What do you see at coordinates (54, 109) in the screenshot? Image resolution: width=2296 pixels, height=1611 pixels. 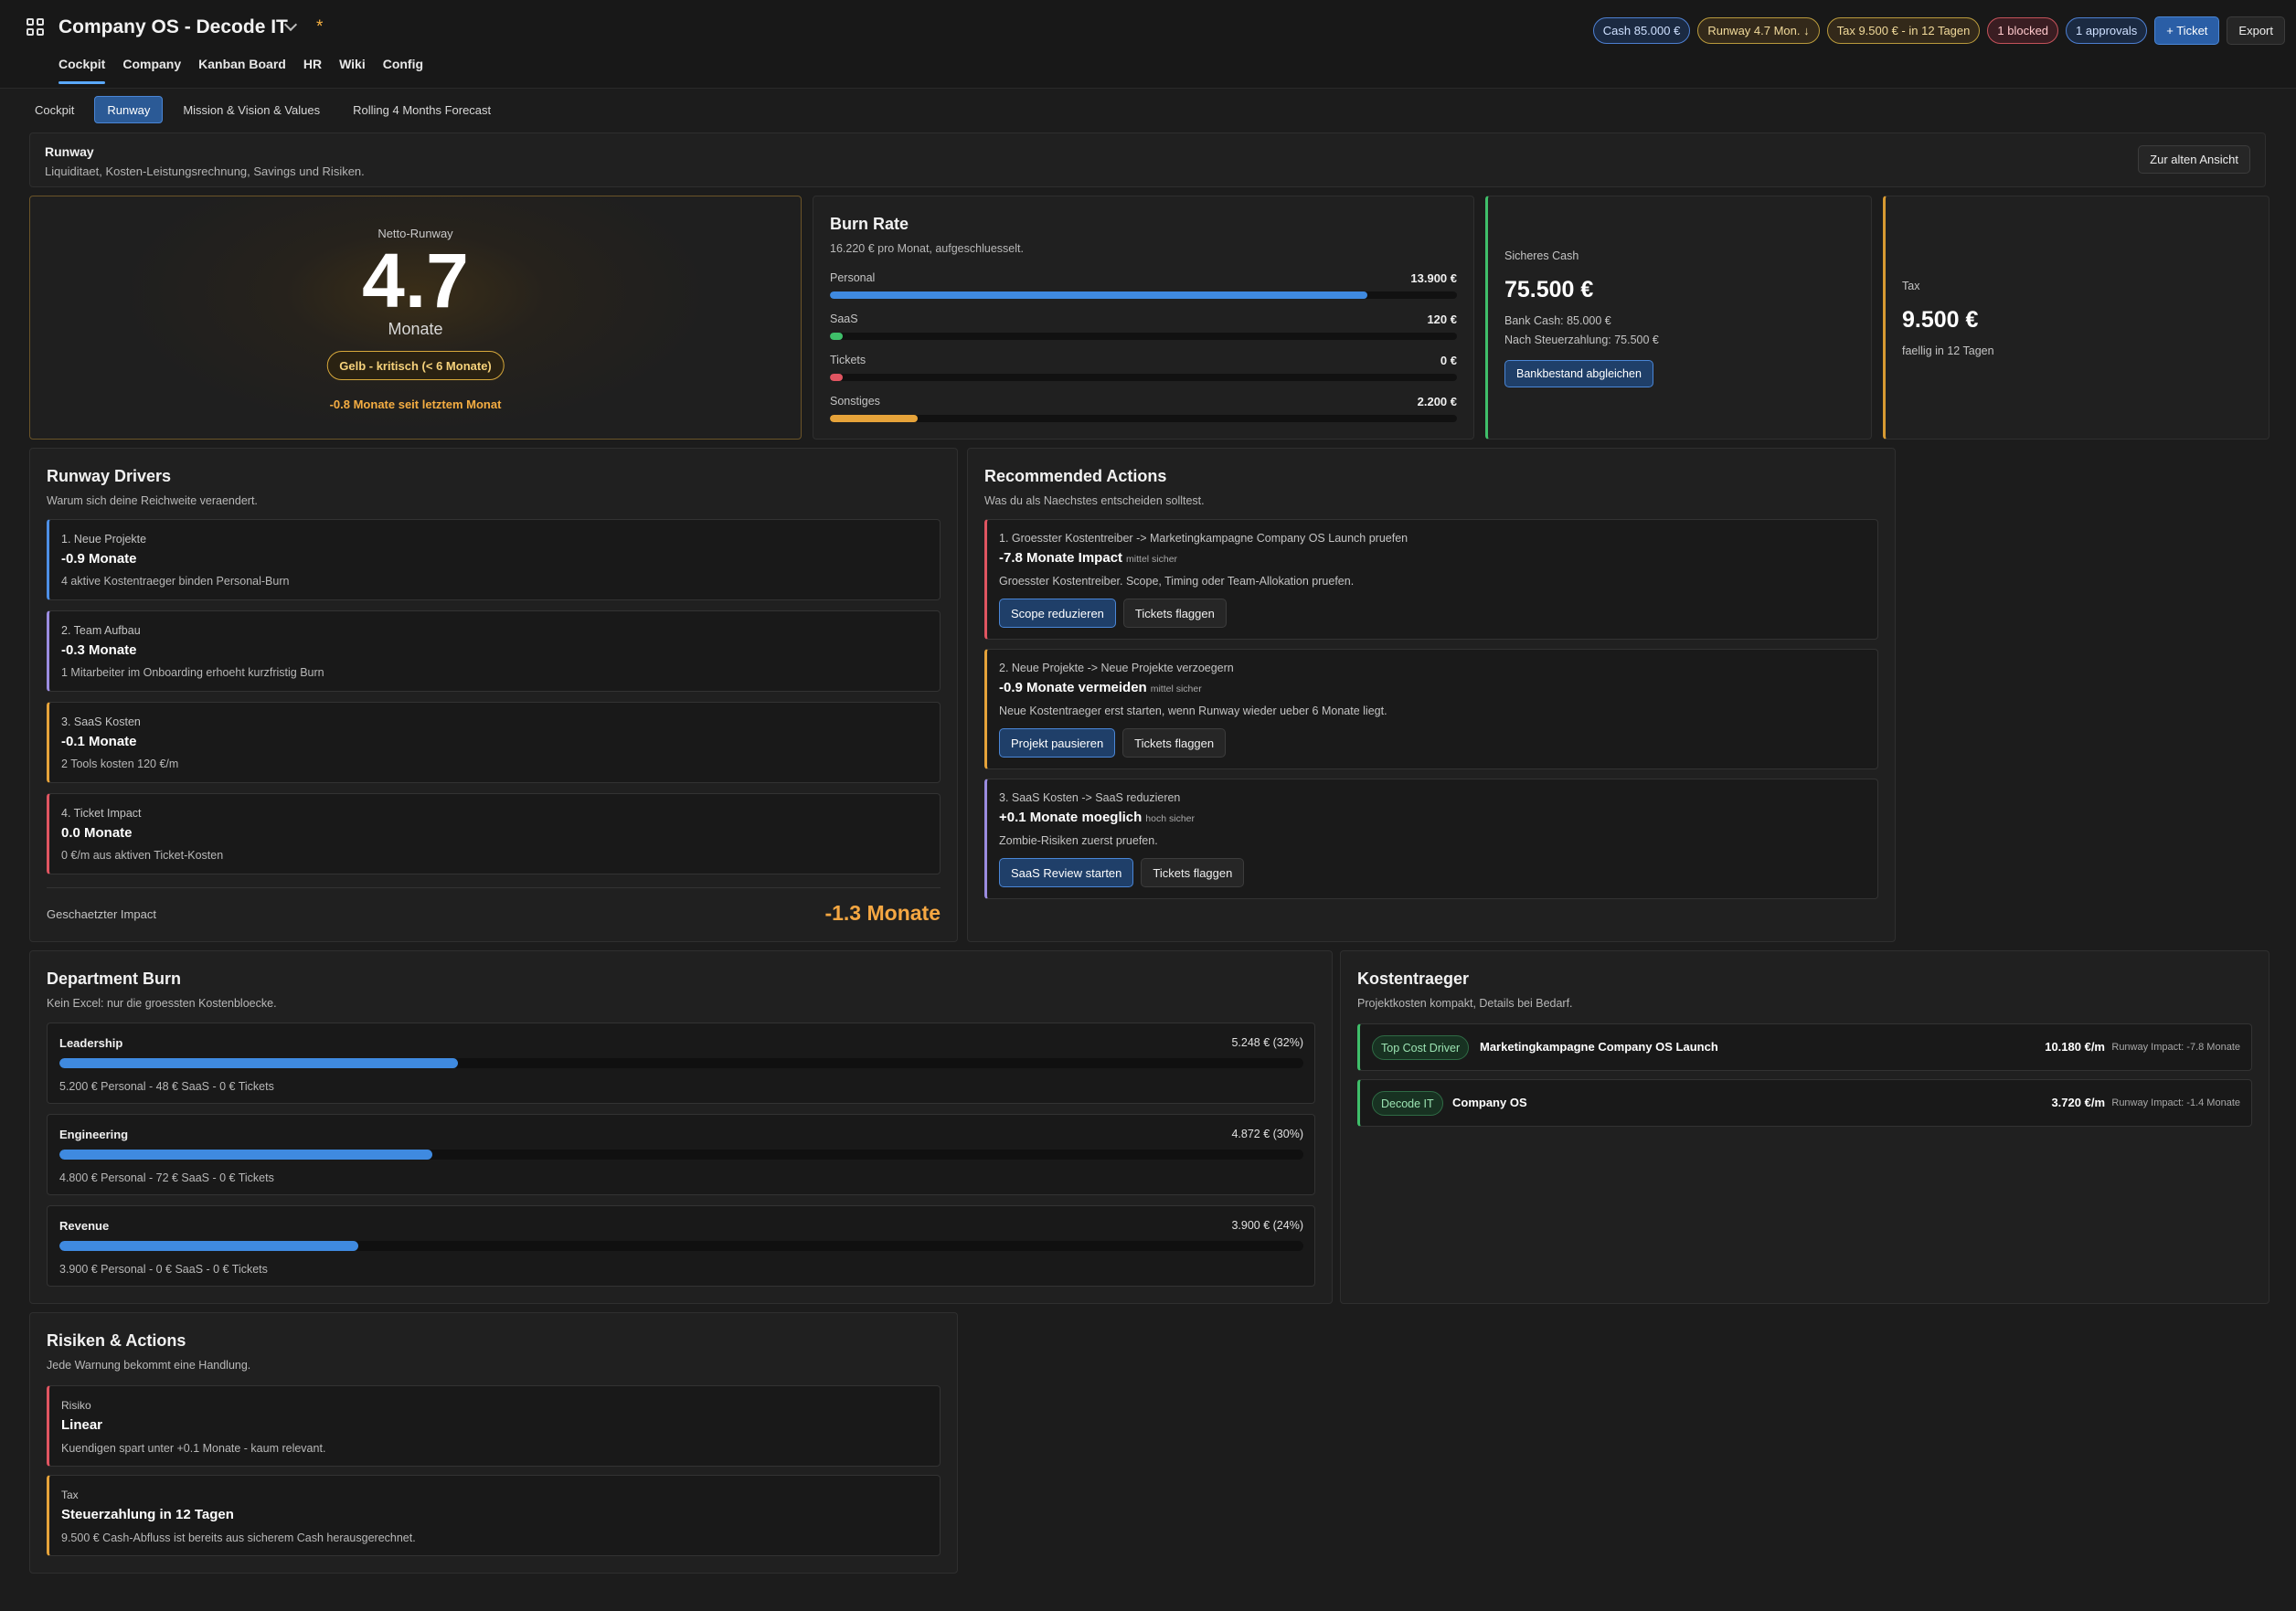 I see `tab-cockpit: Cockpit` at bounding box center [54, 109].